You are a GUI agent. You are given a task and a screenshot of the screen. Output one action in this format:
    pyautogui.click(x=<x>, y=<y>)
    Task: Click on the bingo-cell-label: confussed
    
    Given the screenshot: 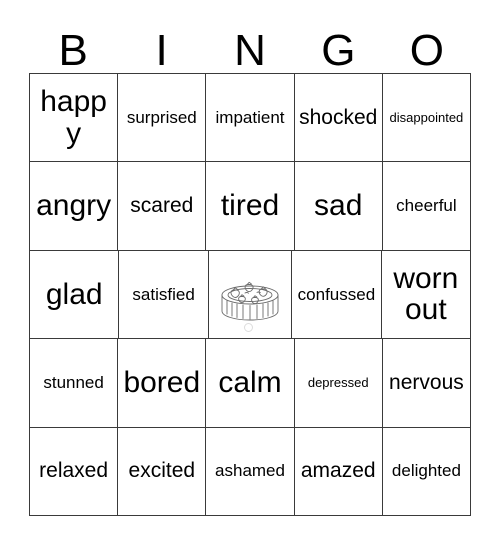 What is the action you would take?
    pyautogui.click(x=336, y=294)
    